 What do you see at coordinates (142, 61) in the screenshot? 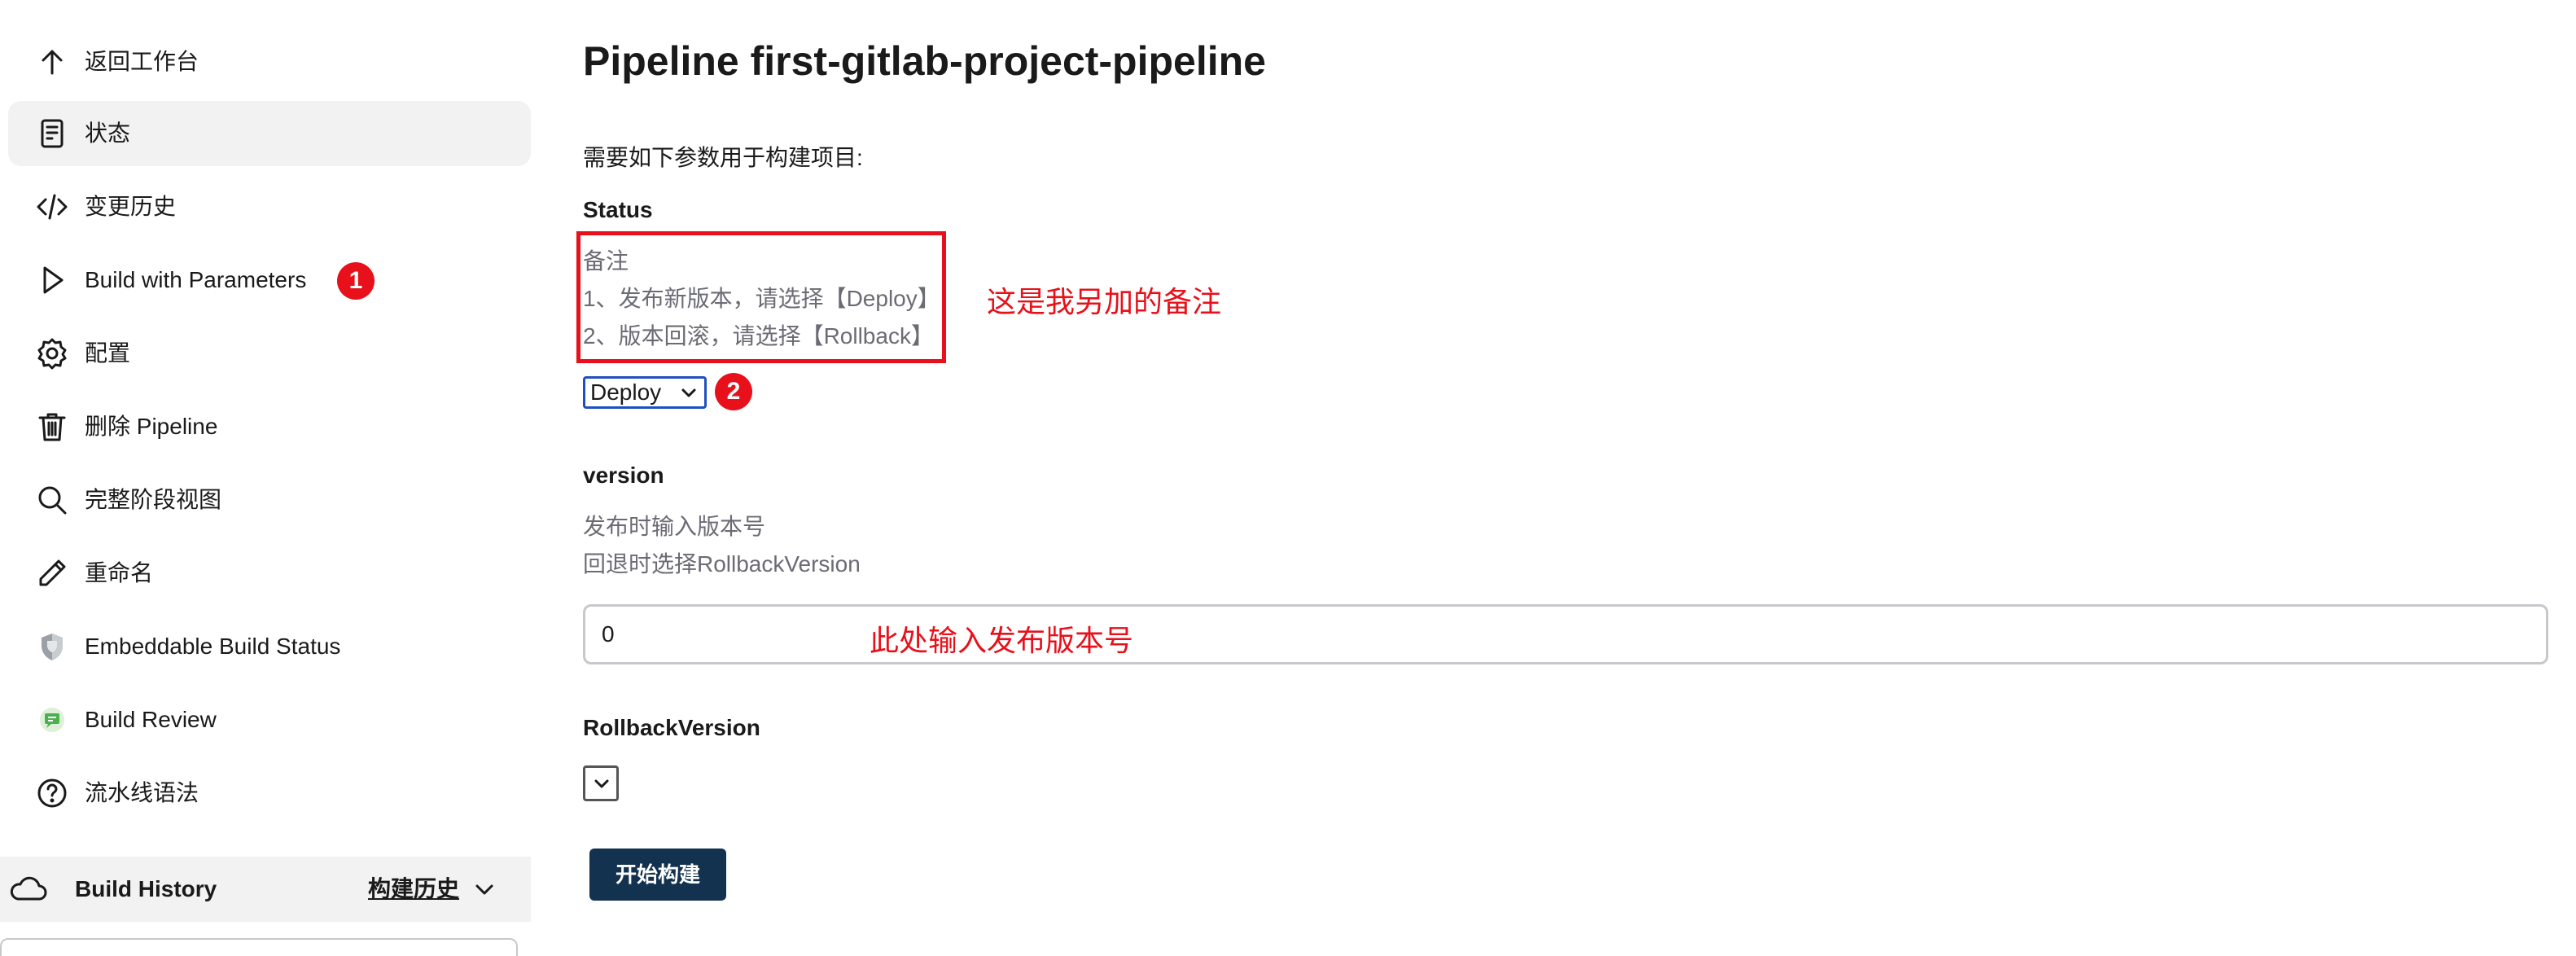
I see `sidebar-item-label: 返回工作台` at bounding box center [142, 61].